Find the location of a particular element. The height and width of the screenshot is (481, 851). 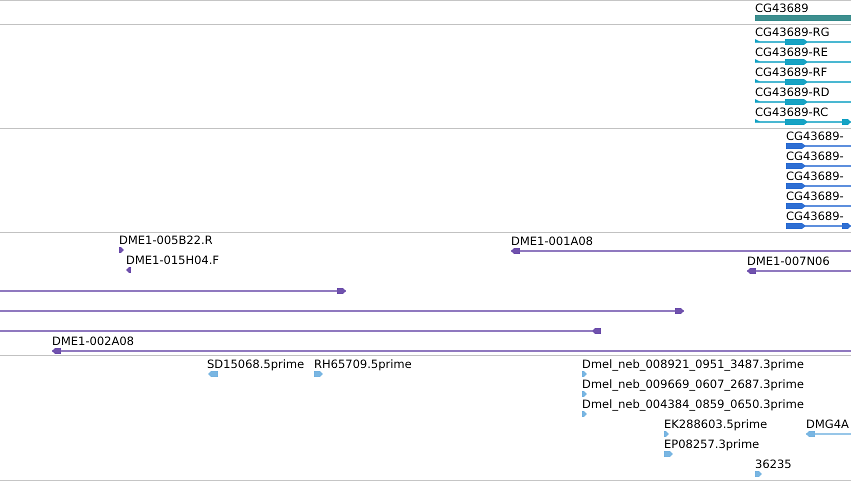

feature-label: CG43689-RD is located at coordinates (792, 92).